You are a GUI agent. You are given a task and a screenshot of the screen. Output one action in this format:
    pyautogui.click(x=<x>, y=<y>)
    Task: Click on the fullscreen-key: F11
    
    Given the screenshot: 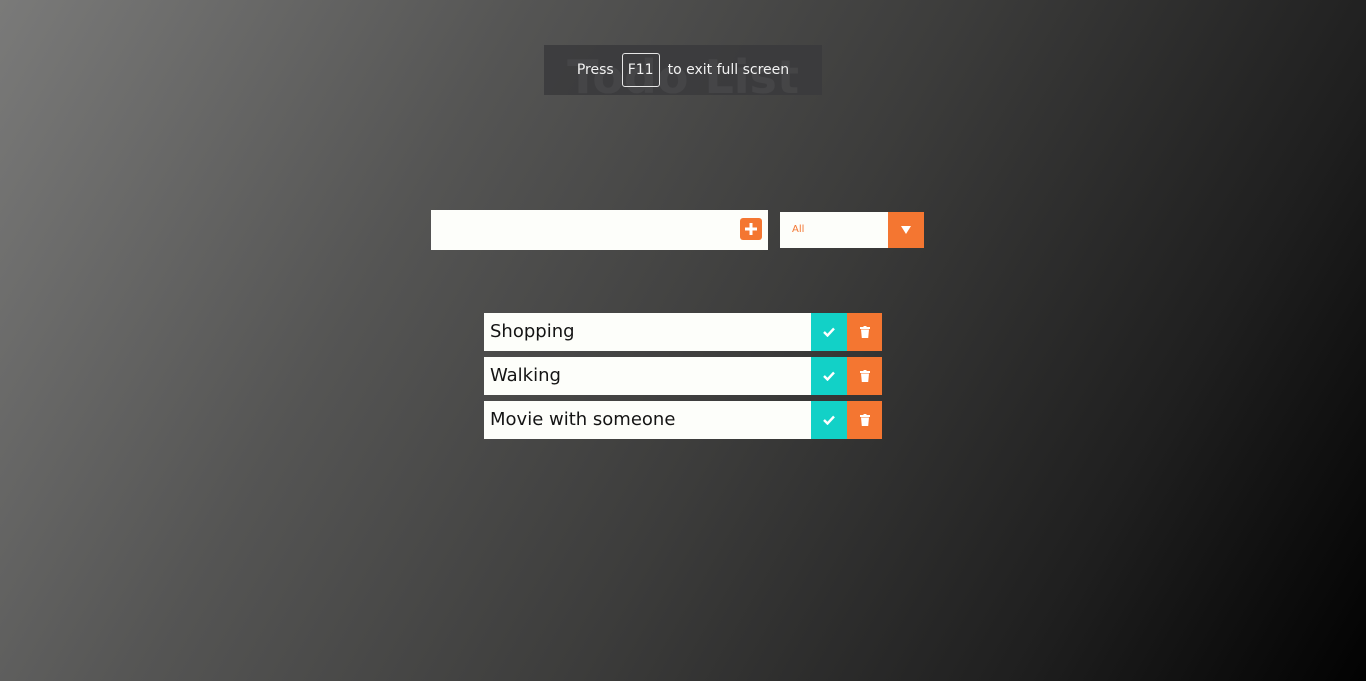 What is the action you would take?
    pyautogui.click(x=640, y=70)
    